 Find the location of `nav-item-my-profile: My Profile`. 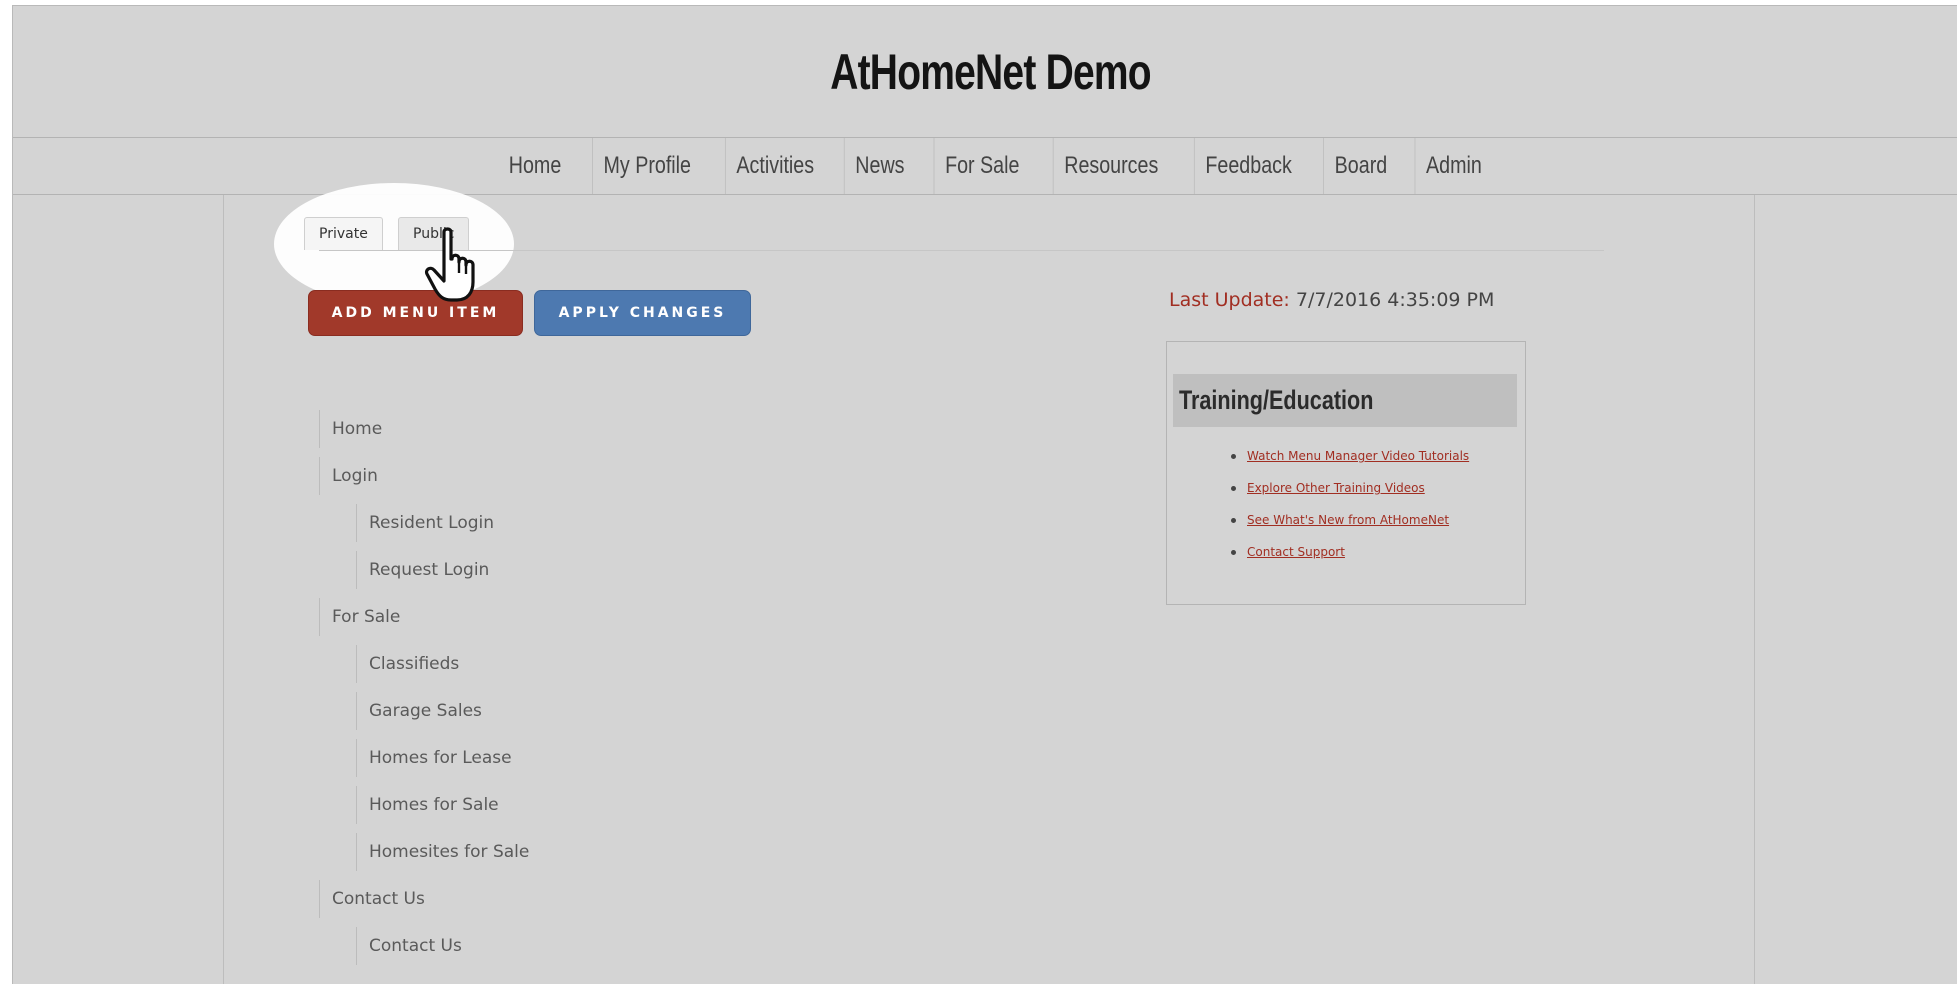

nav-item-my-profile: My Profile is located at coordinates (647, 166).